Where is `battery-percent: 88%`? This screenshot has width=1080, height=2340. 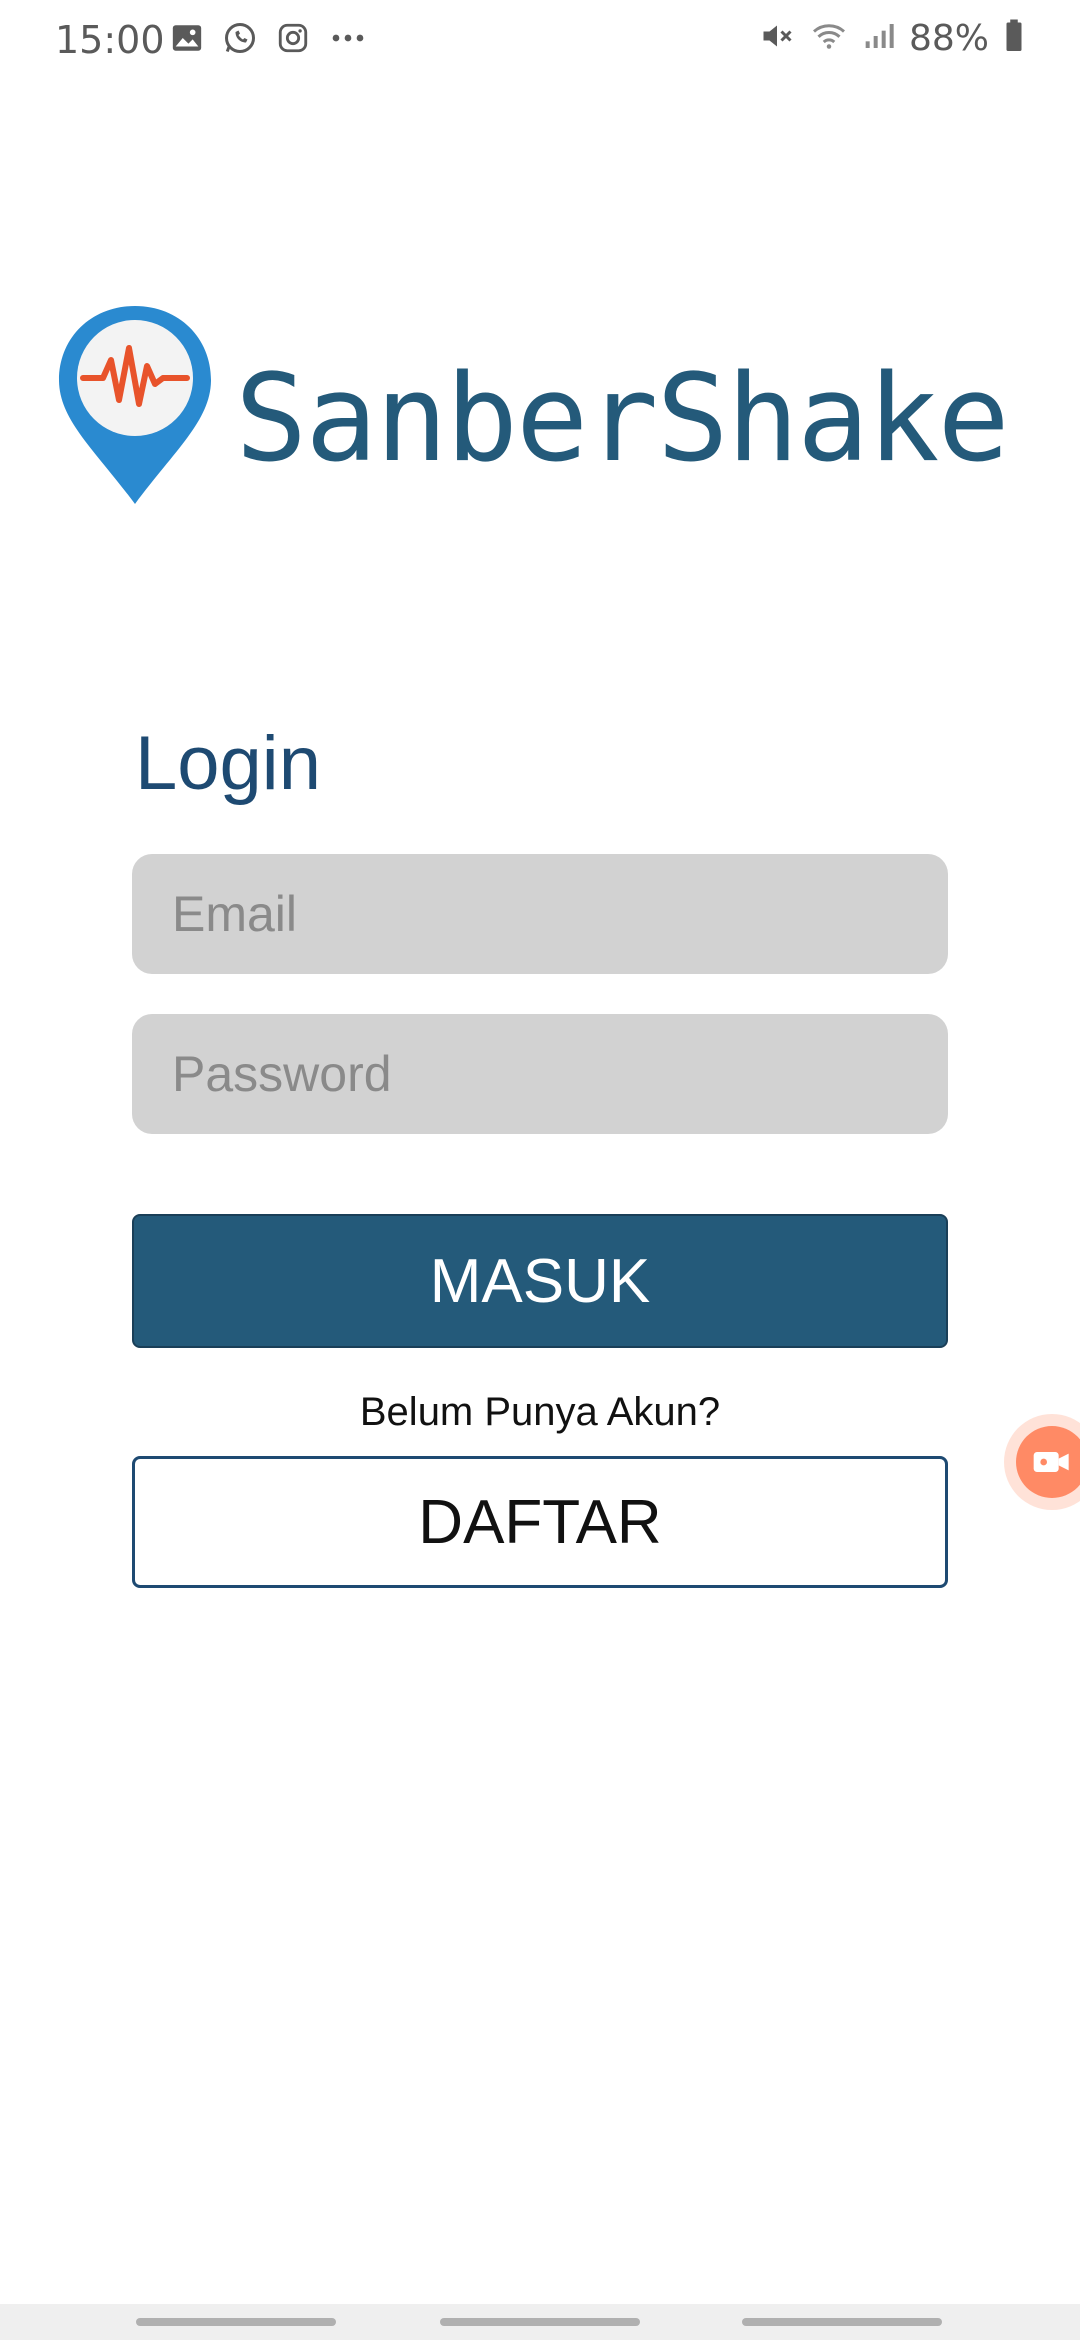
battery-percent: 88% is located at coordinates (948, 38).